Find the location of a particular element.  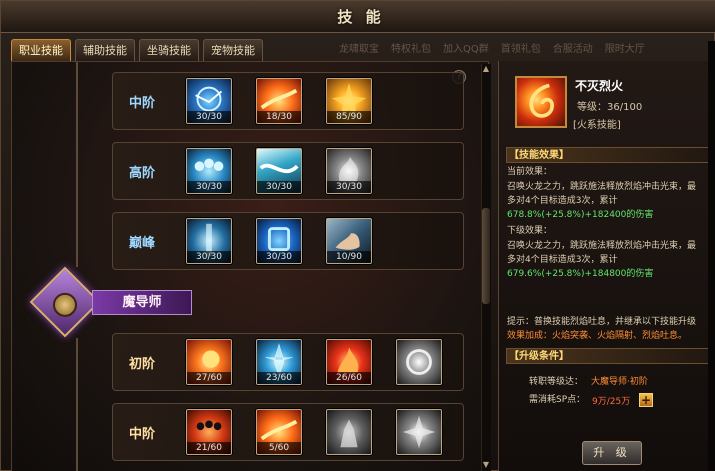

upgrade-tip-skills: 效果加成：火焰突袭、火焰隔射、烈焰吐息。 is located at coordinates (597, 336).